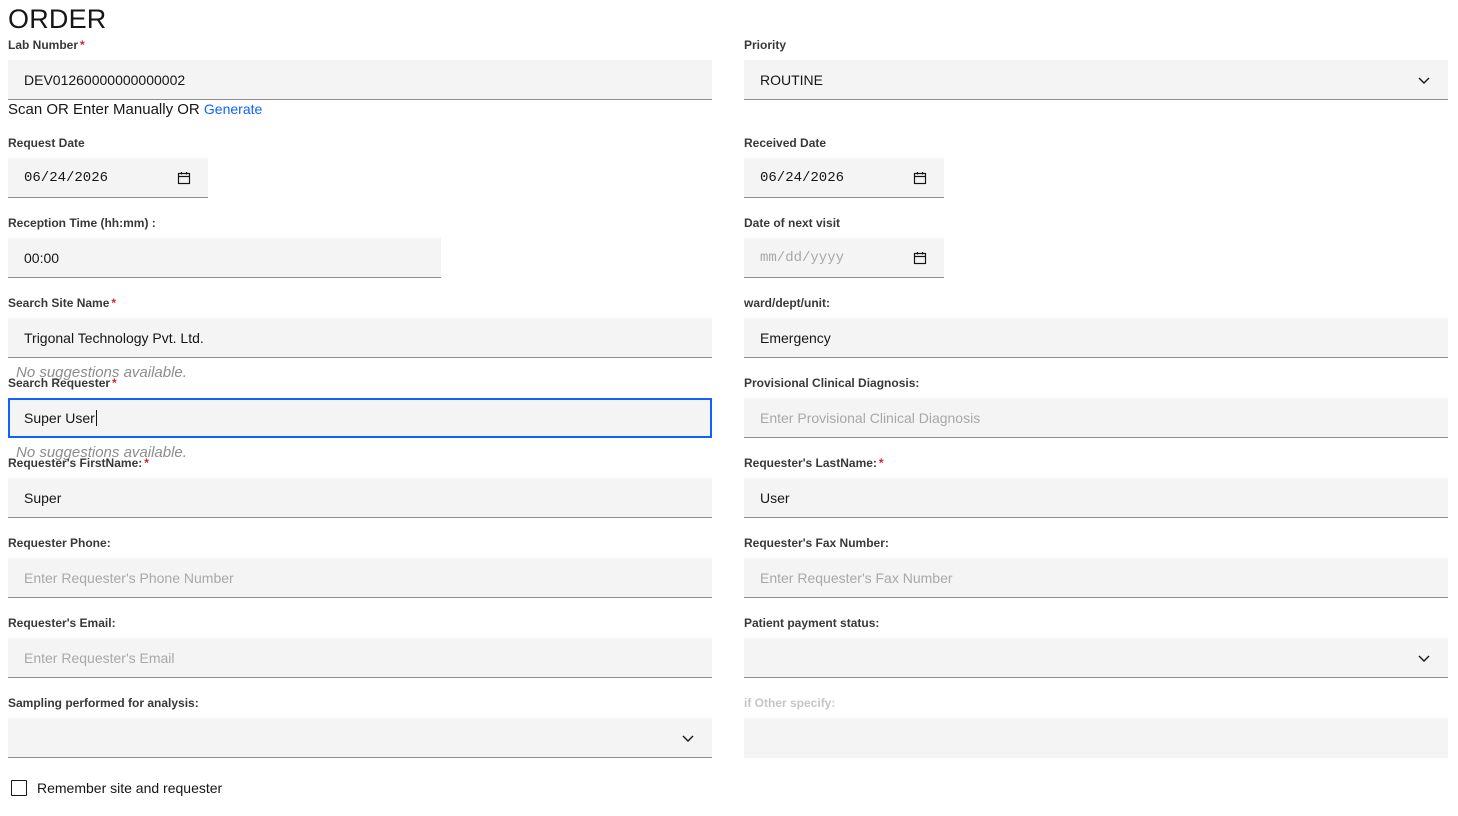 The height and width of the screenshot is (816, 1458). I want to click on site-name-label: Search Site Name *, so click(62, 303).